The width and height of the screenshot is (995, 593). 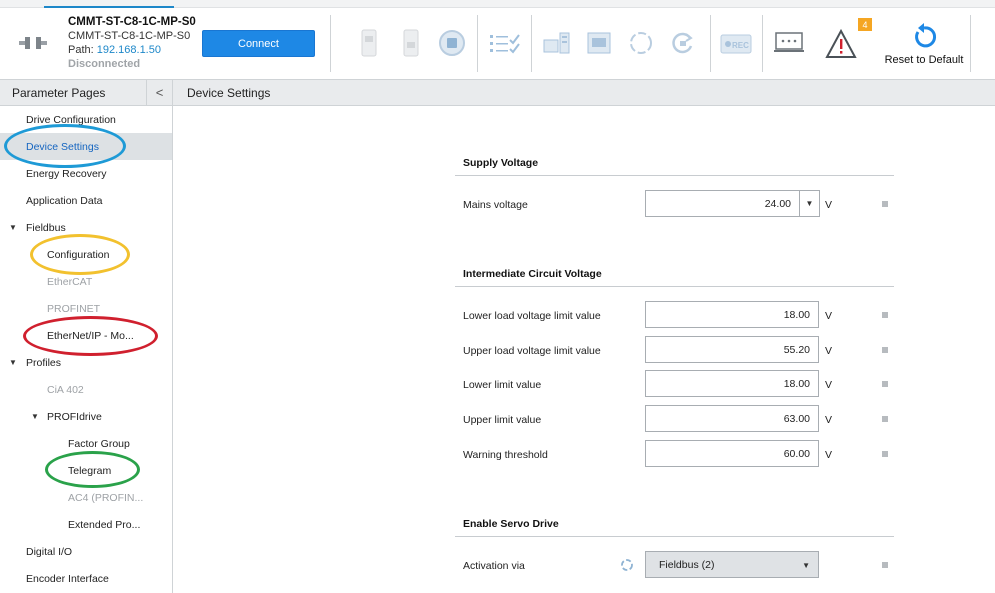 What do you see at coordinates (62, 146) in the screenshot?
I see `nav-item-label: Device Settings` at bounding box center [62, 146].